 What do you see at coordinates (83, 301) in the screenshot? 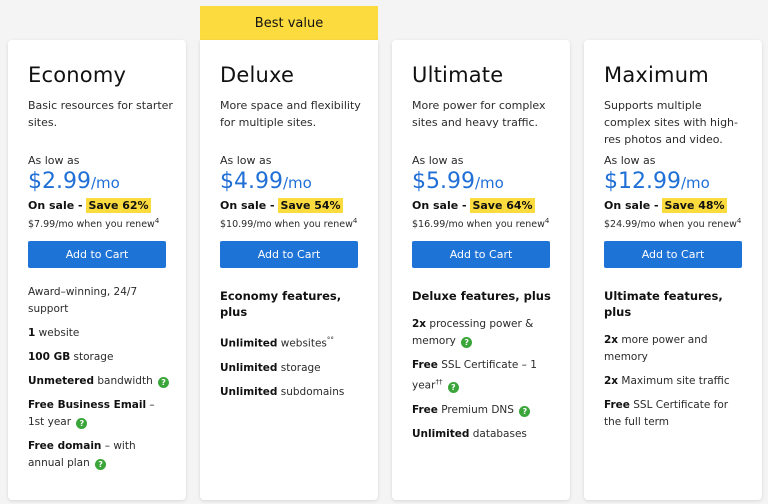
I see `feature-text: Award–winning, 24/7 support` at bounding box center [83, 301].